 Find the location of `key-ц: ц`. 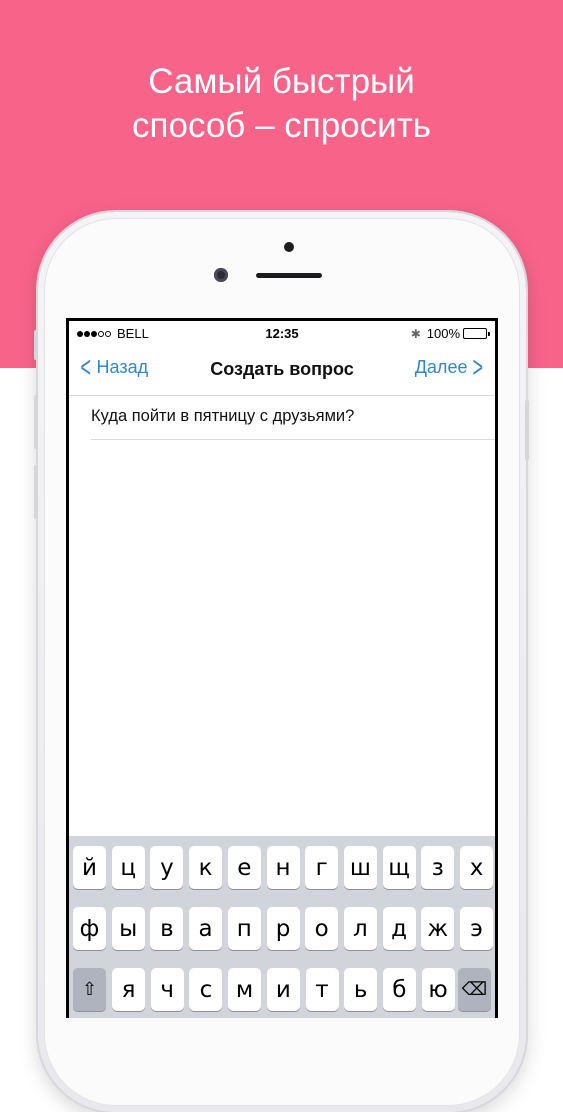

key-ц: ц is located at coordinates (128, 867).